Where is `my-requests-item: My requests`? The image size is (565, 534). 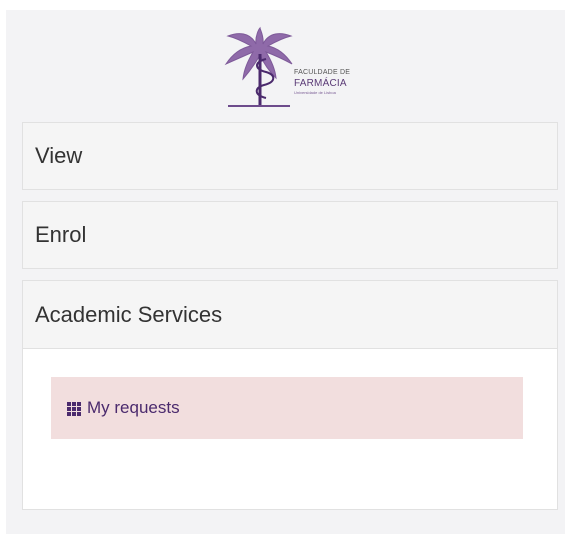 my-requests-item: My requests is located at coordinates (287, 408).